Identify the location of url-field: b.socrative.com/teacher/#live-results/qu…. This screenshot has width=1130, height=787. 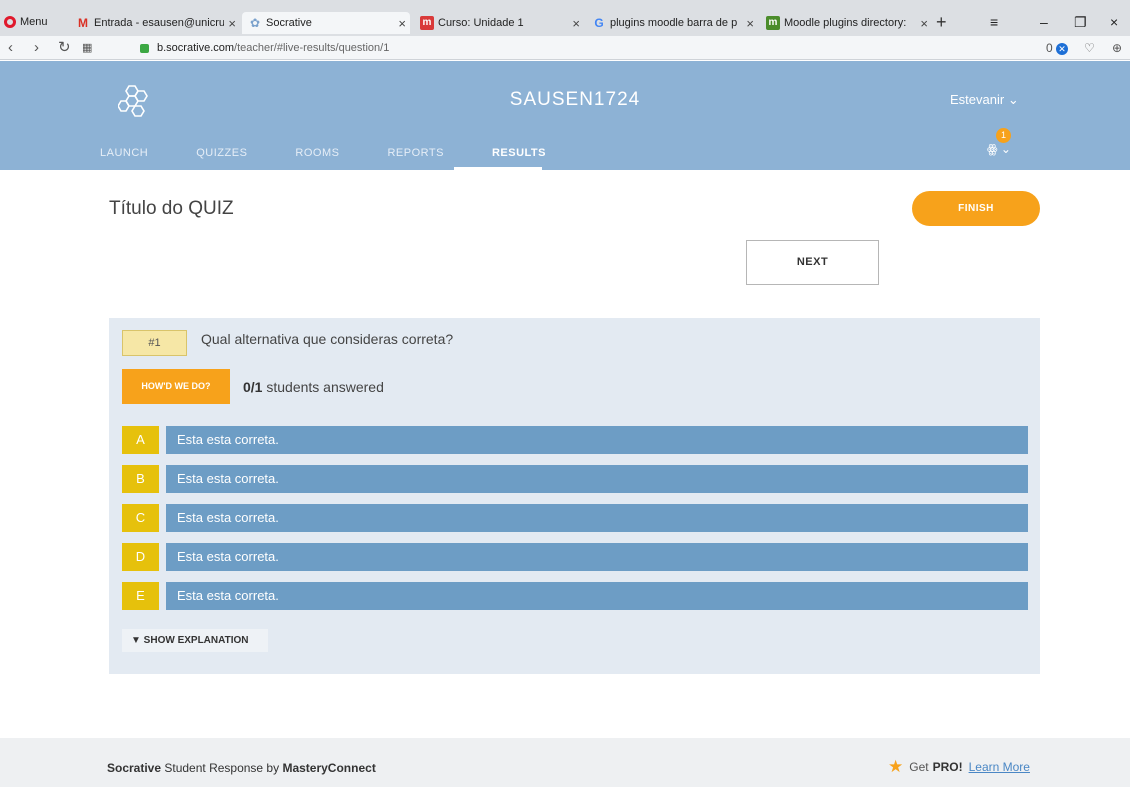
(590, 48).